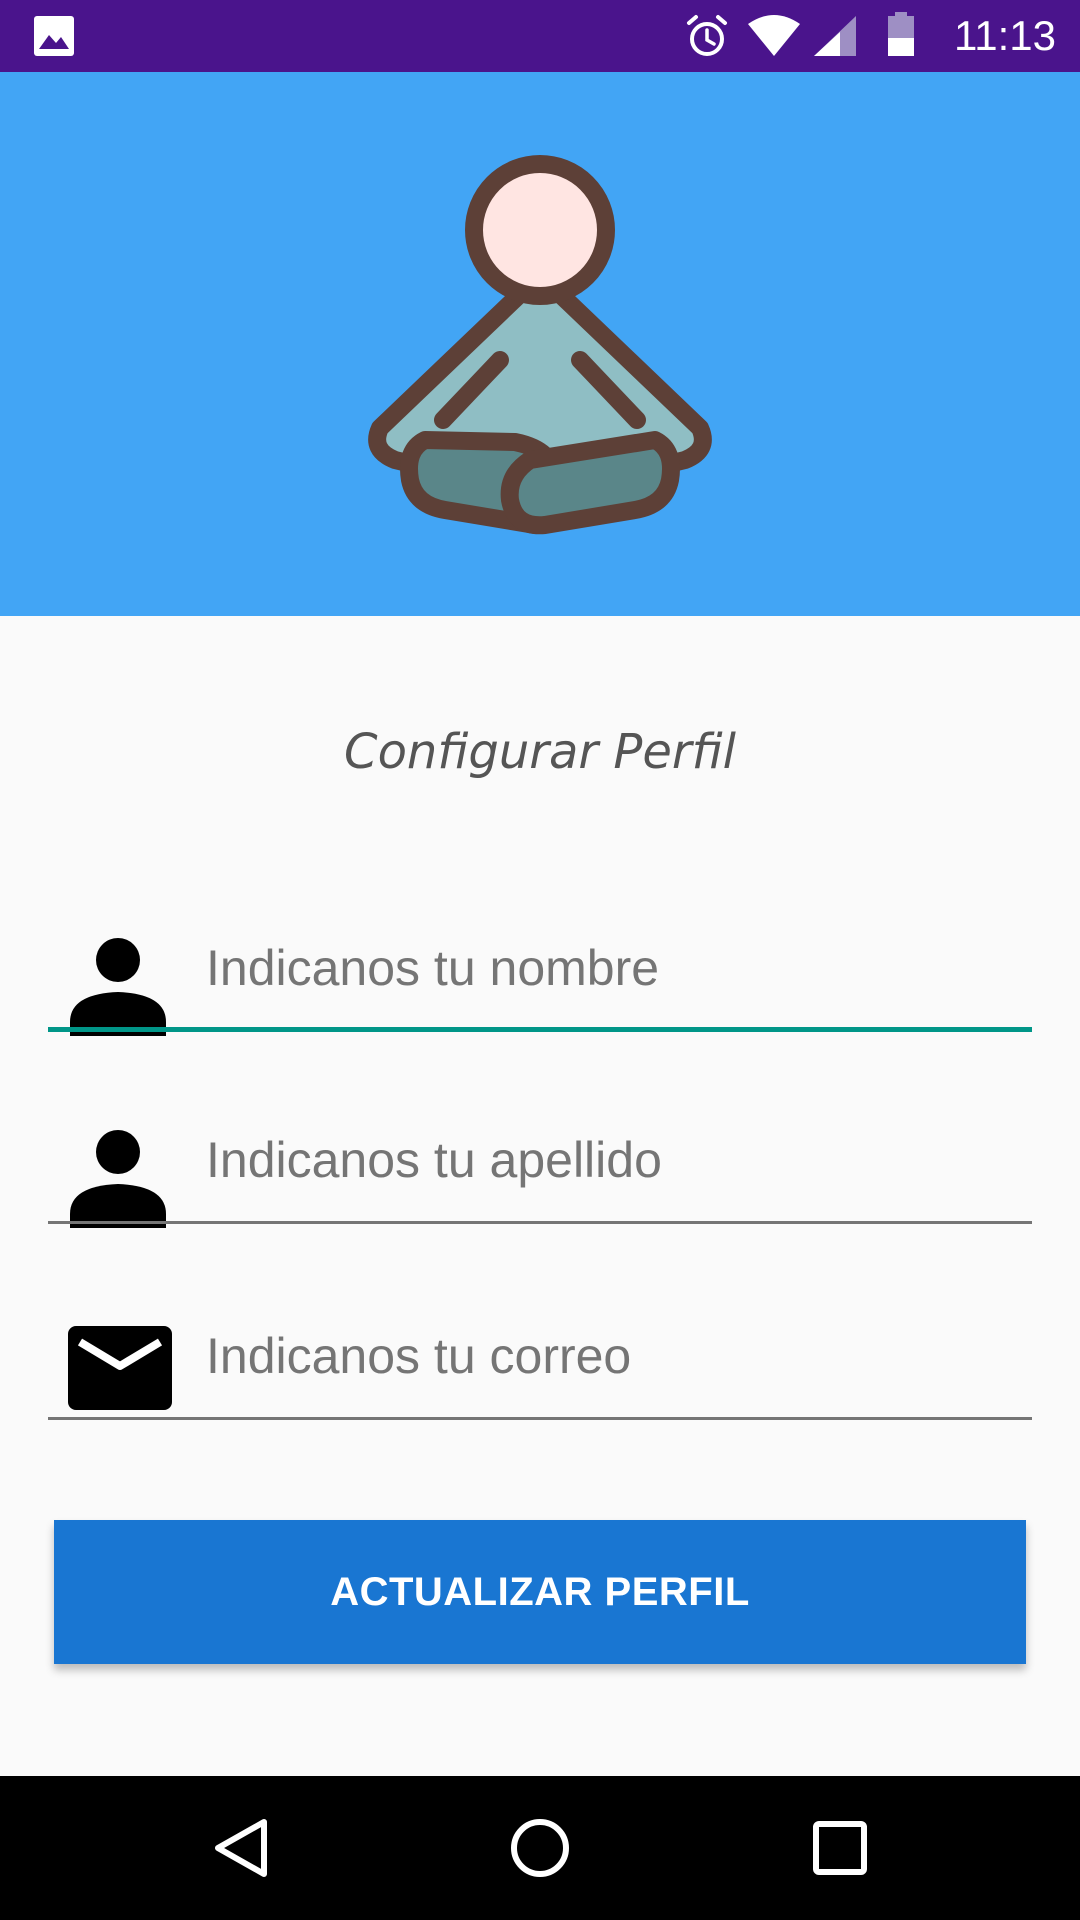 The image size is (1080, 1920). What do you see at coordinates (835, 38) in the screenshot?
I see `signal-icon` at bounding box center [835, 38].